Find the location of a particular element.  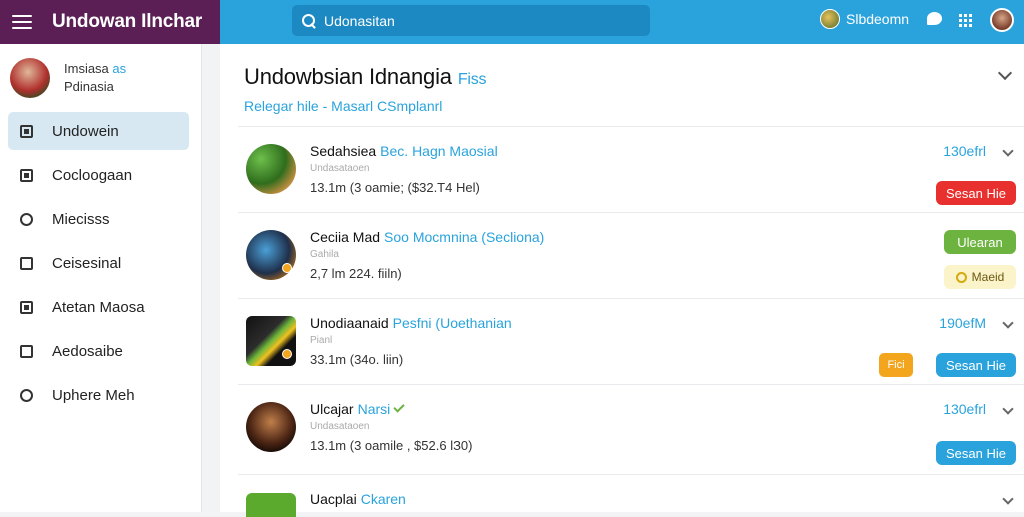

sidebar-item-undowein: Undowein is located at coordinates (98, 131).